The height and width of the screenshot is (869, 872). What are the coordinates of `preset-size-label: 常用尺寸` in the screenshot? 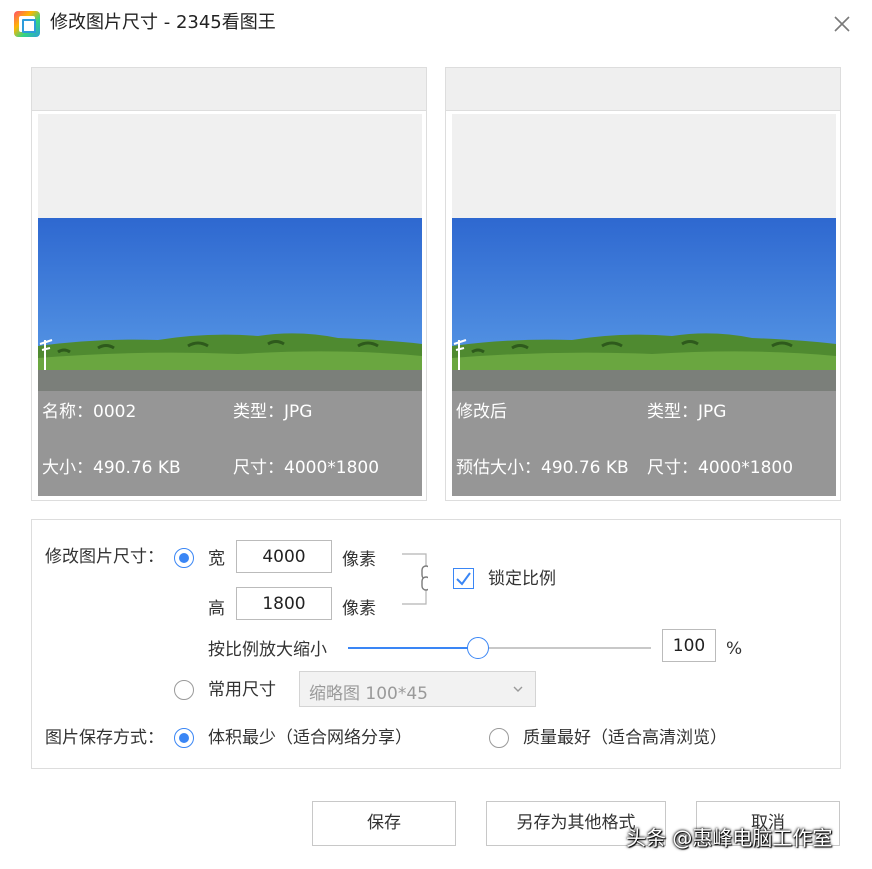 It's located at (242, 690).